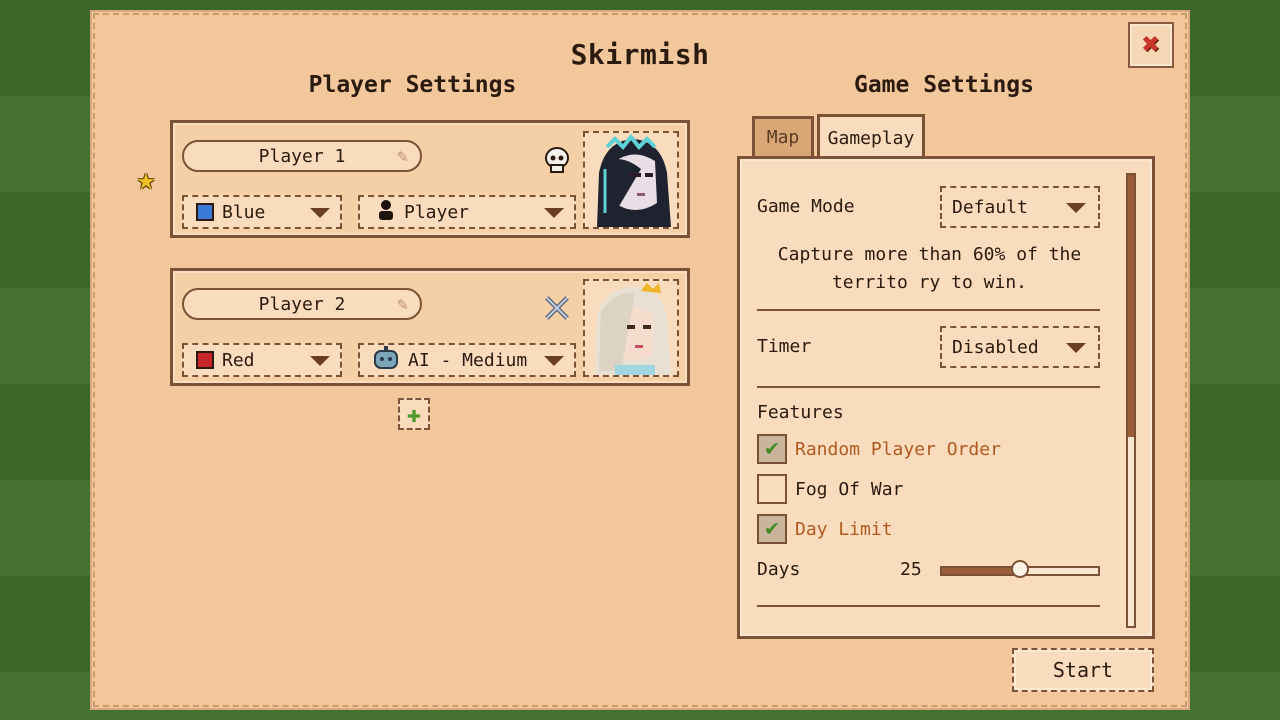 The width and height of the screenshot is (1280, 720). I want to click on controller-label: AI - Medium, so click(468, 360).